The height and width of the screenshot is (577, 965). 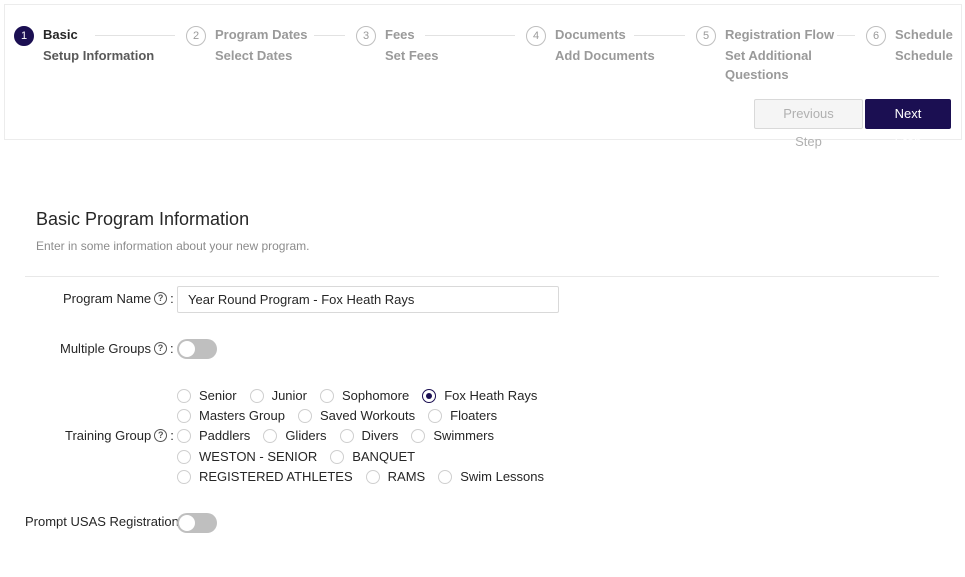 I want to click on training-group-option: Swim Lessons, so click(x=491, y=476).